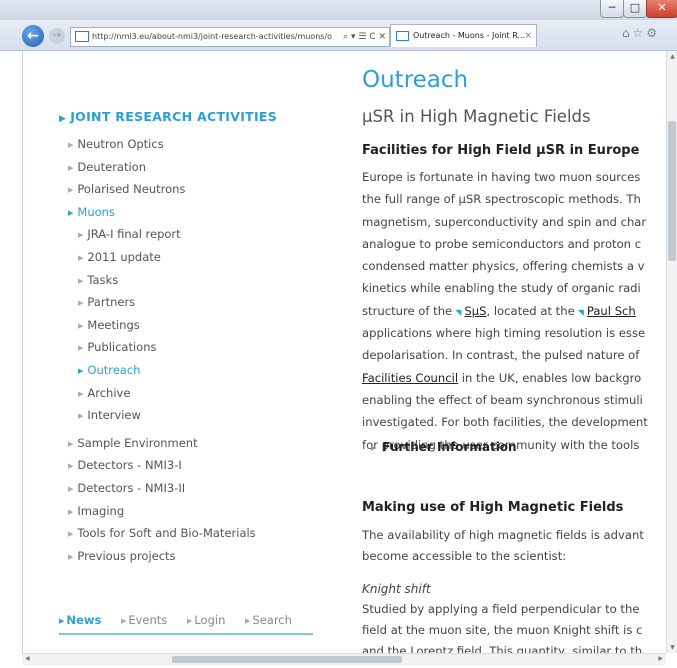 The image size is (677, 668). What do you see at coordinates (162, 238) in the screenshot?
I see `sidebar-item-jra-final-report: ▶ JRA-I final report` at bounding box center [162, 238].